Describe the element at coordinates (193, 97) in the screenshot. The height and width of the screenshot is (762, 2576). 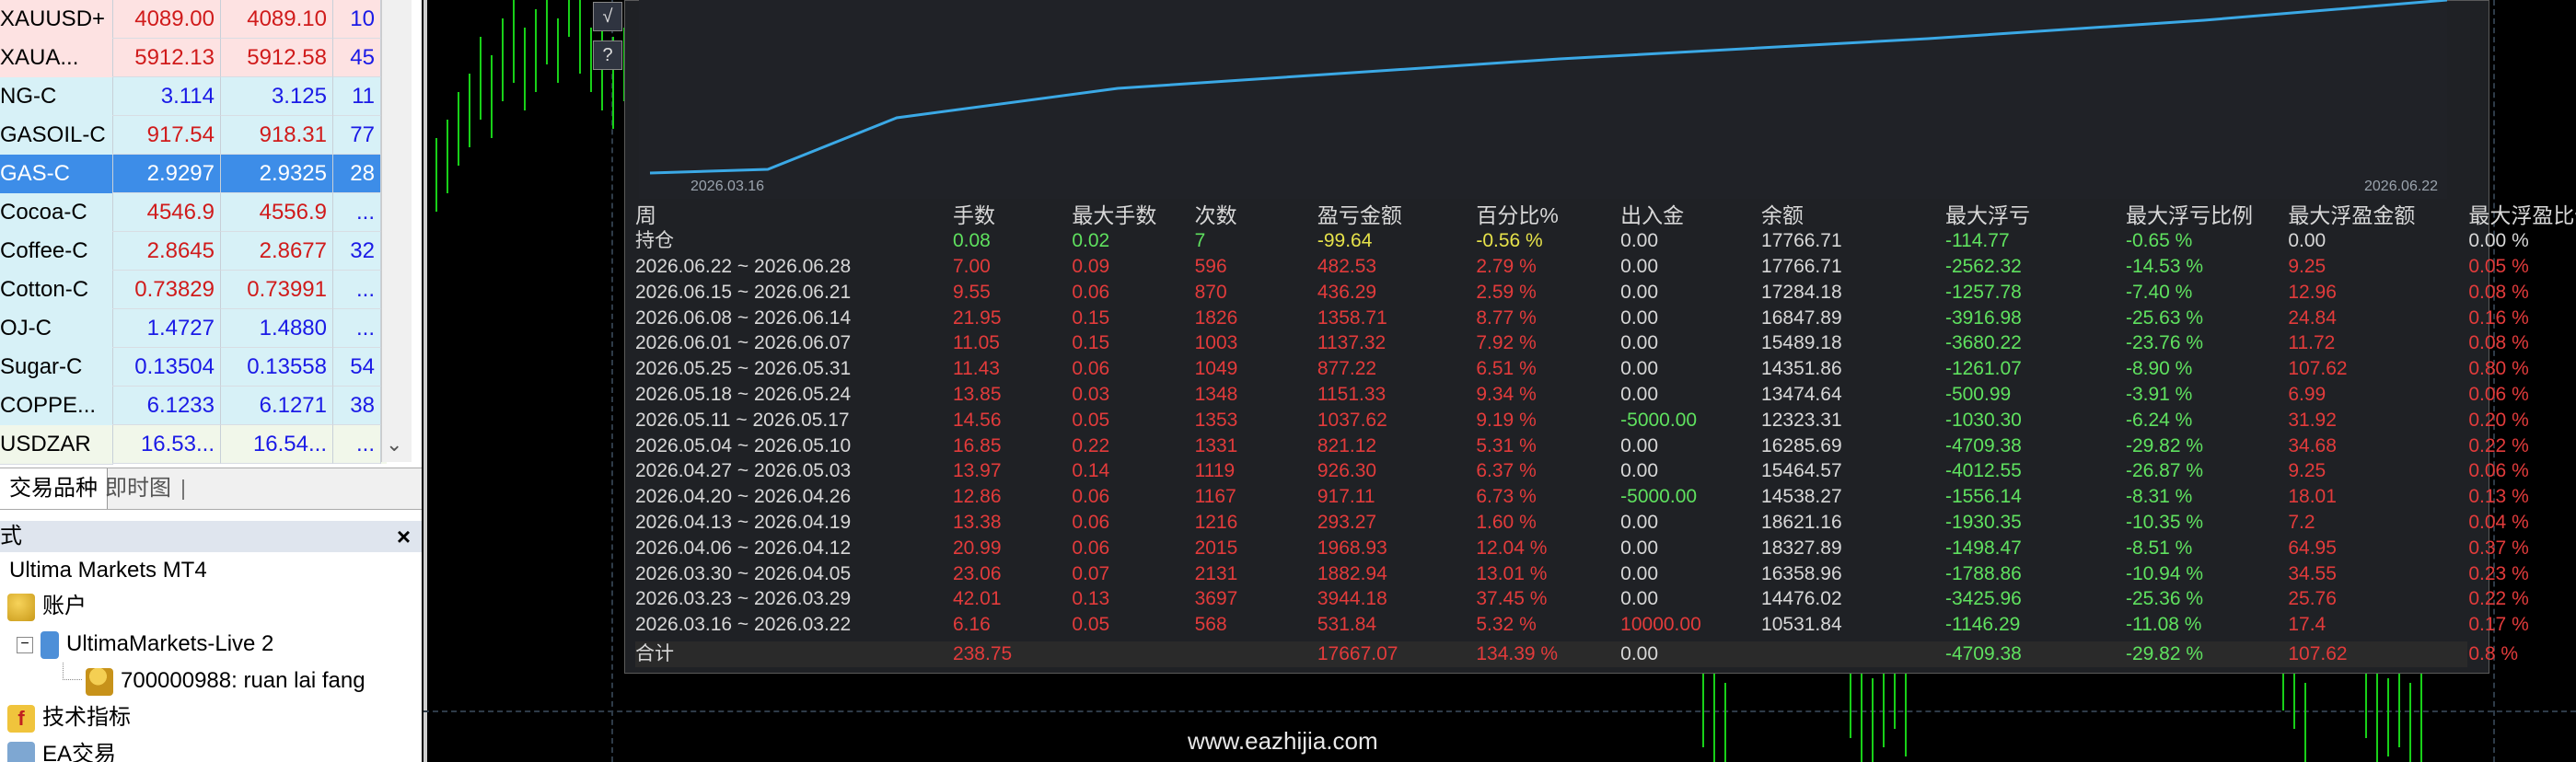
I see `market-watch-row: NG-C 3.114 3.125 11` at that location.